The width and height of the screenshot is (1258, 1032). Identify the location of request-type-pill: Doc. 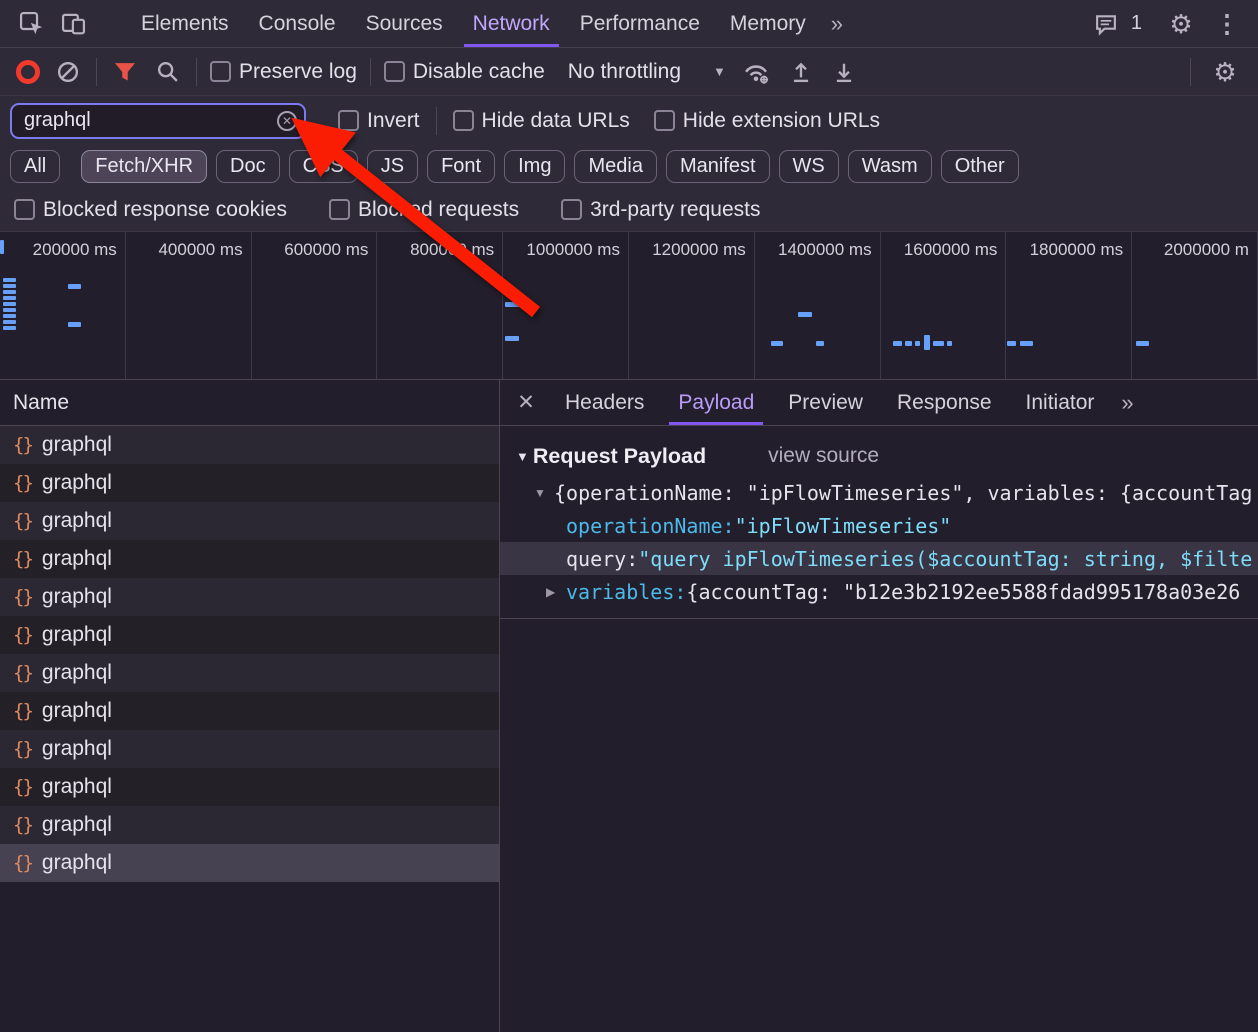
(248, 166).